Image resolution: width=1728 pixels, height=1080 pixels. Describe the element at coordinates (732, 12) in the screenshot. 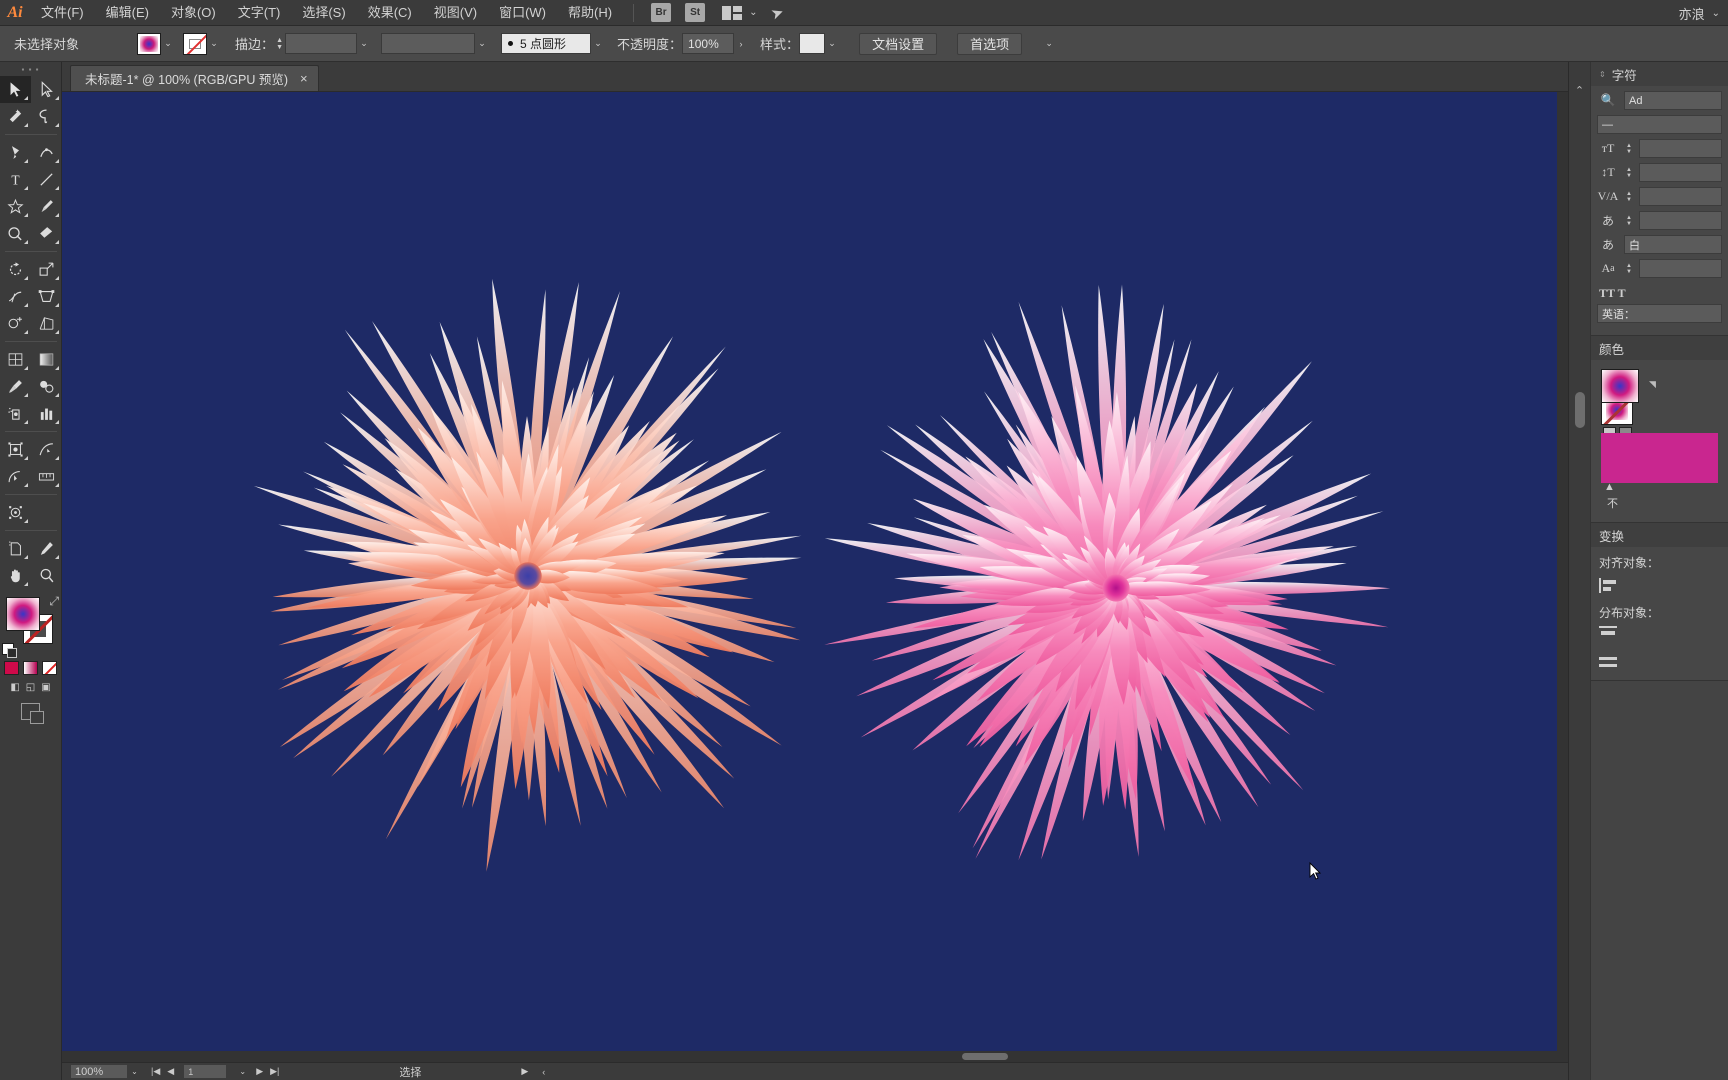

I see `arrange-documents-icon` at that location.